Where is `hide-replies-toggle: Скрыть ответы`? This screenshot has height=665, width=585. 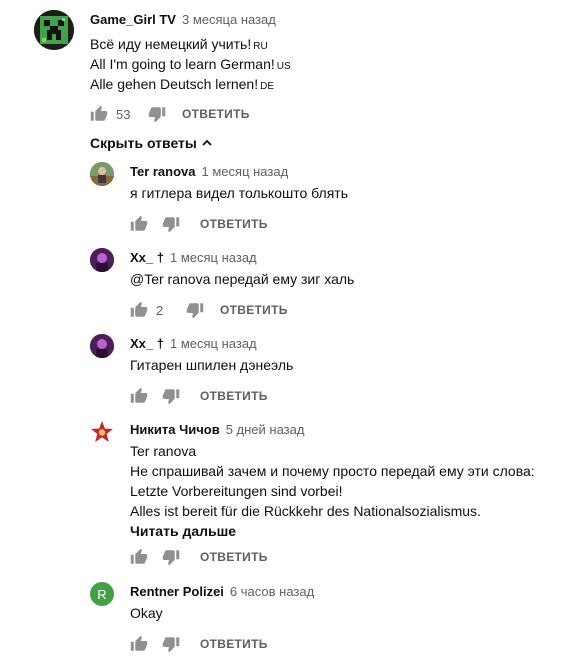
hide-replies-toggle: Скрыть ответы is located at coordinates (151, 143).